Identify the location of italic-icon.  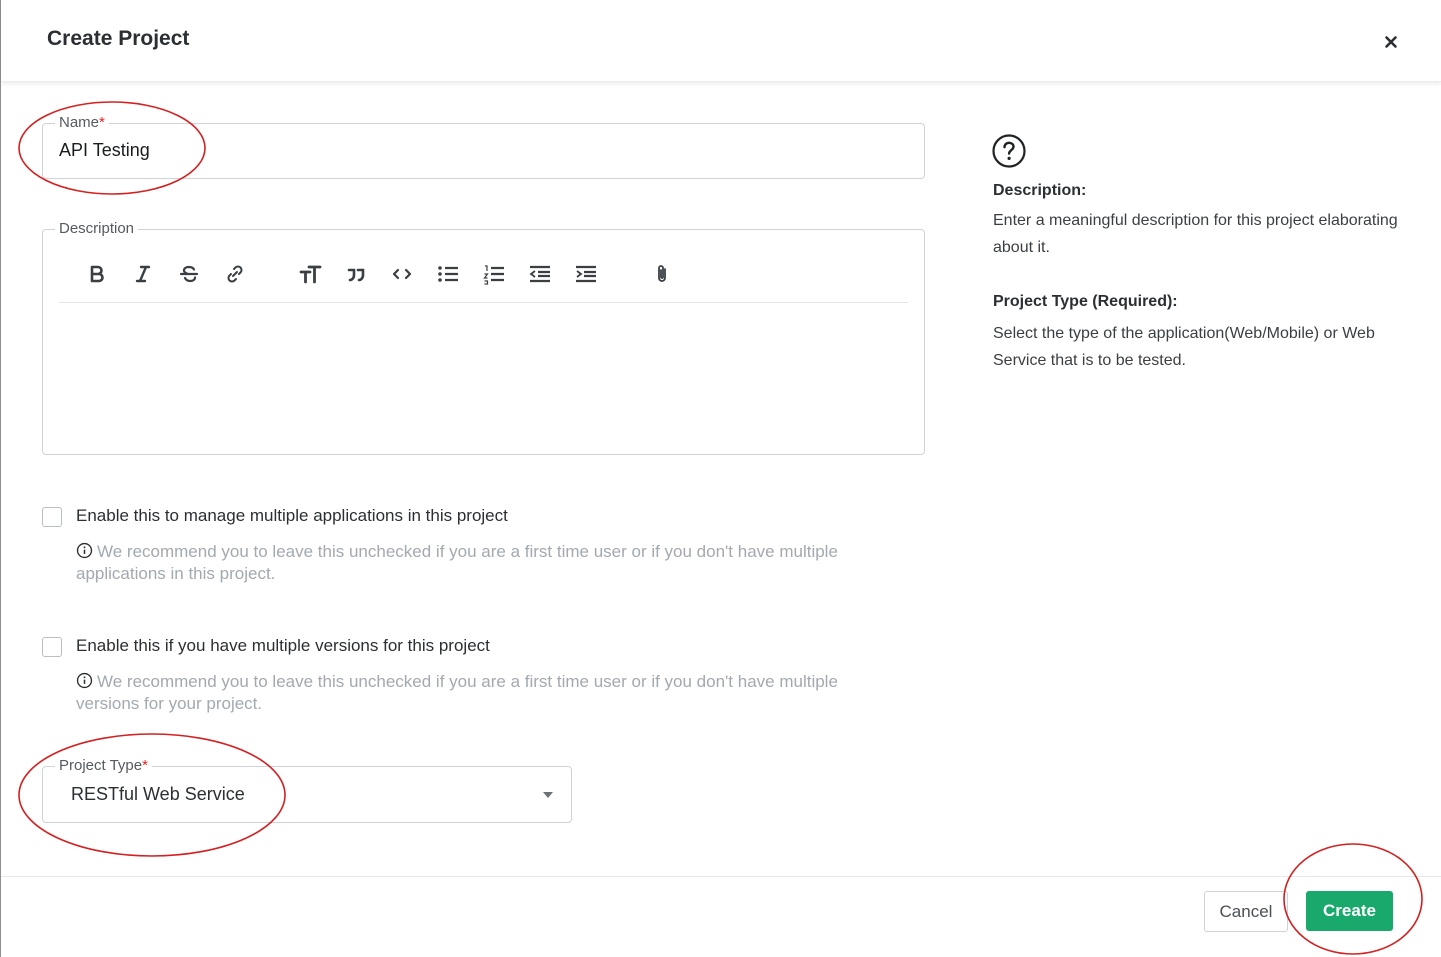
(143, 274).